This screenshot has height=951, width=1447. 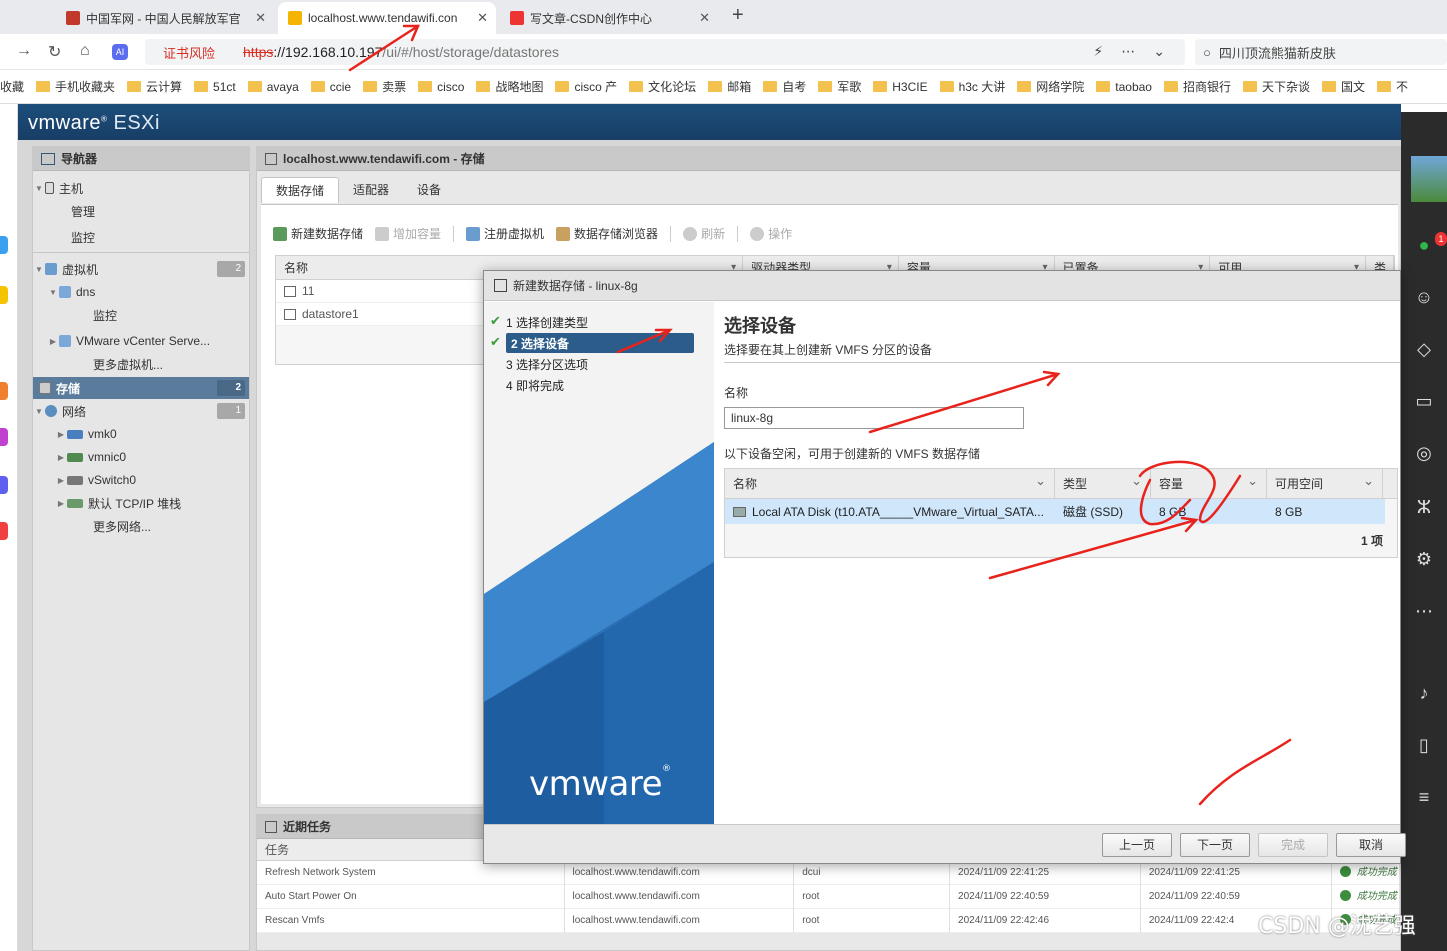 I want to click on bookmark-item: 网络学院, so click(x=1050, y=86).